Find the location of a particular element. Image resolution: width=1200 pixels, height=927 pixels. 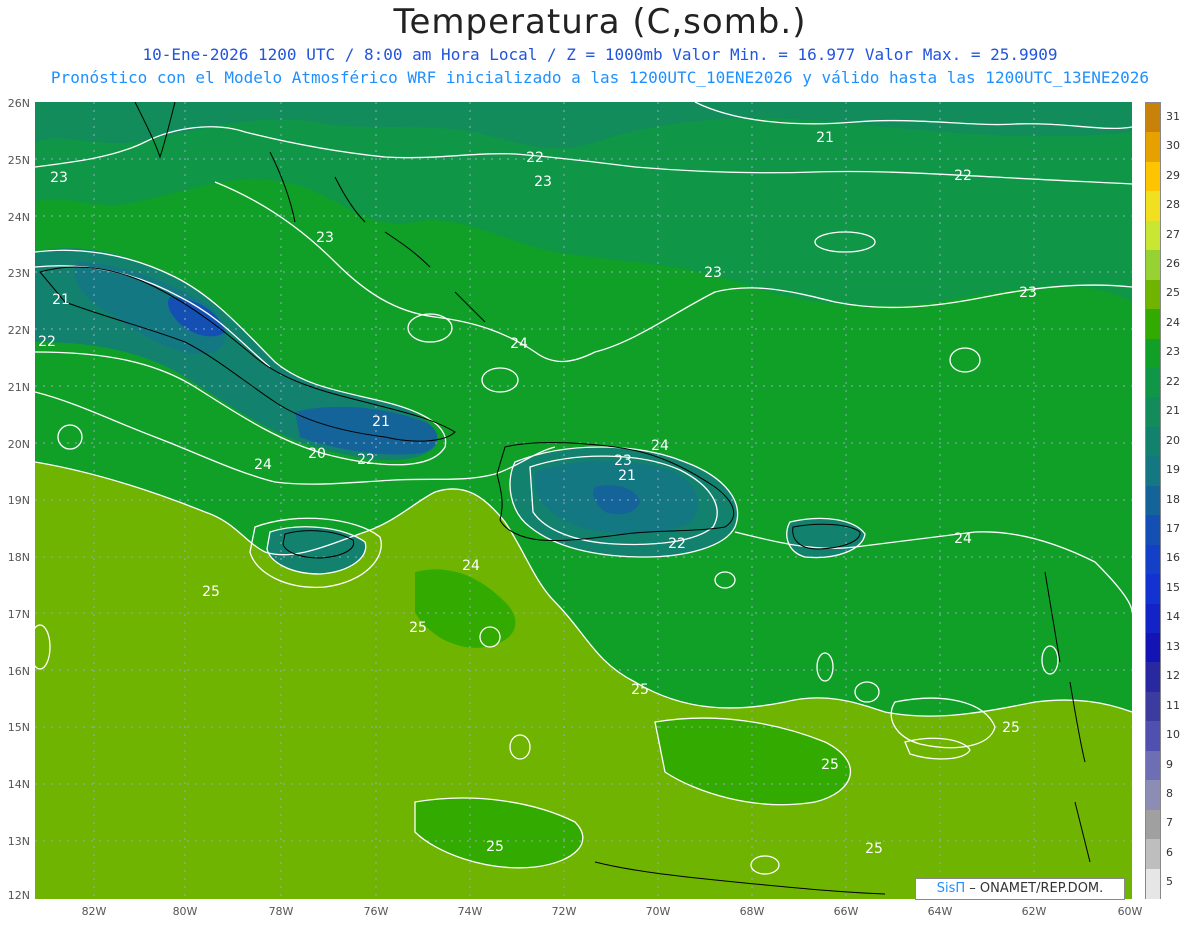

lon-label: 74W is located at coordinates (470, 911).